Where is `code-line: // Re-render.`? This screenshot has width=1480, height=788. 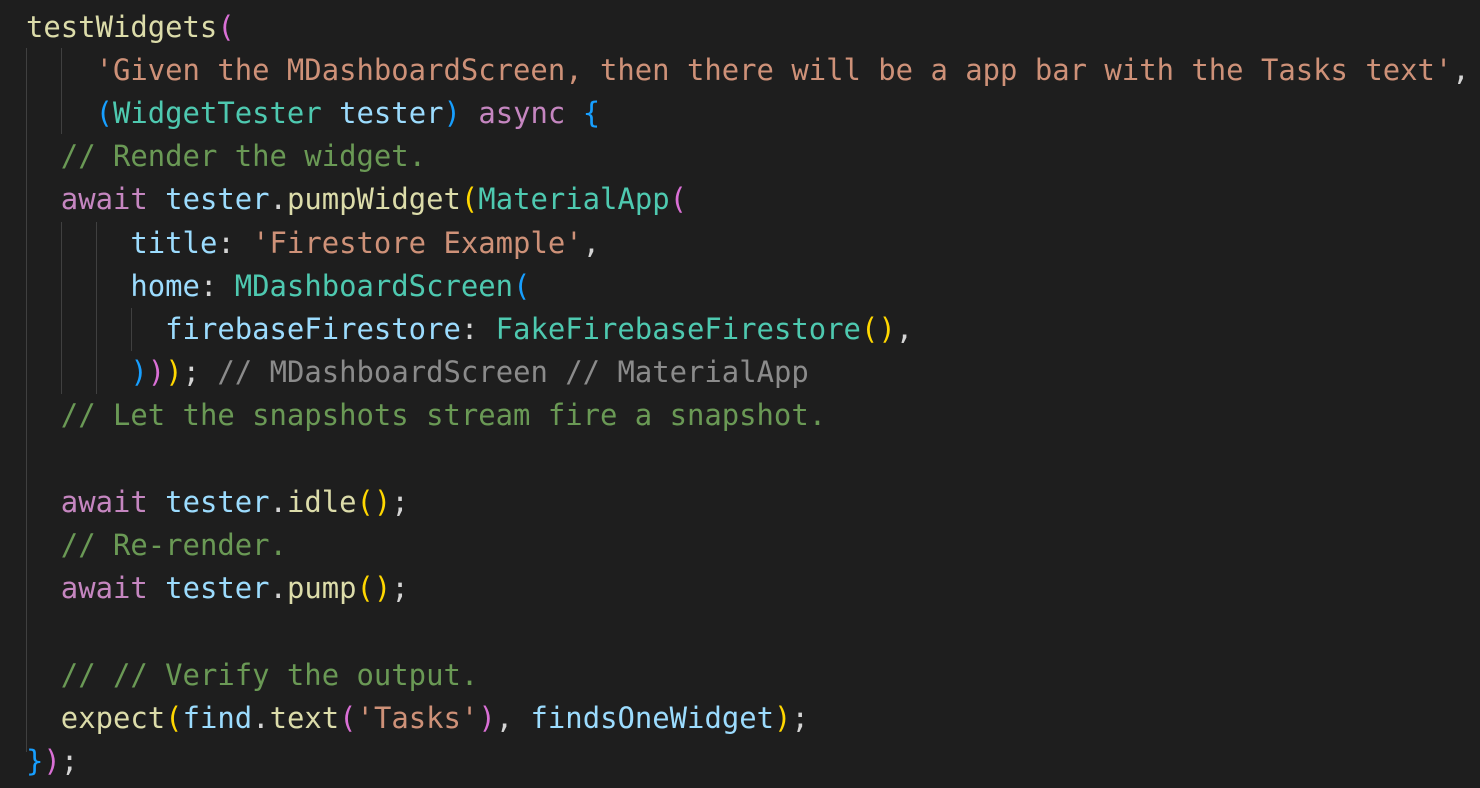 code-line: // Re-render. is located at coordinates (156, 545).